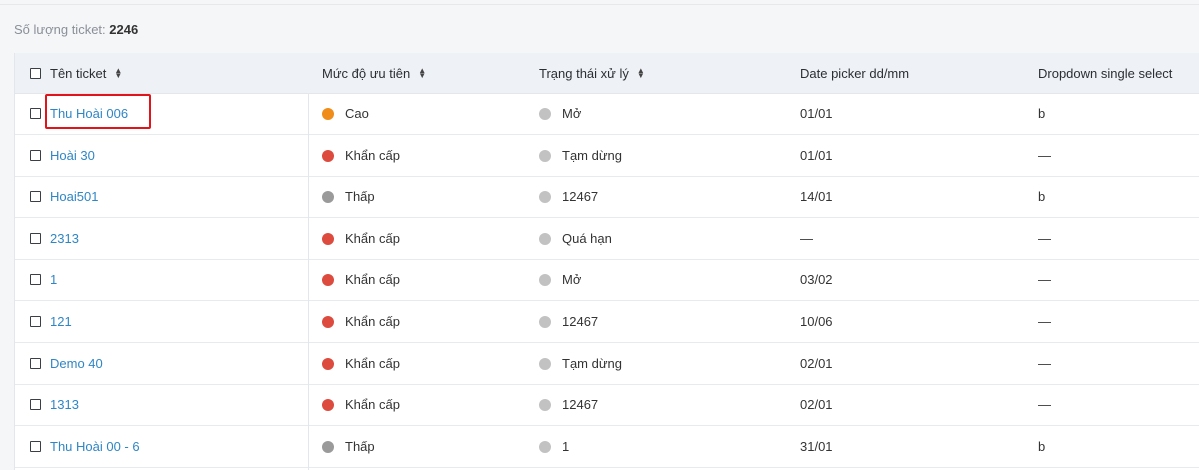 The height and width of the screenshot is (470, 1199). Describe the element at coordinates (592, 363) in the screenshot. I see `status-label: Tạm dừng` at that location.